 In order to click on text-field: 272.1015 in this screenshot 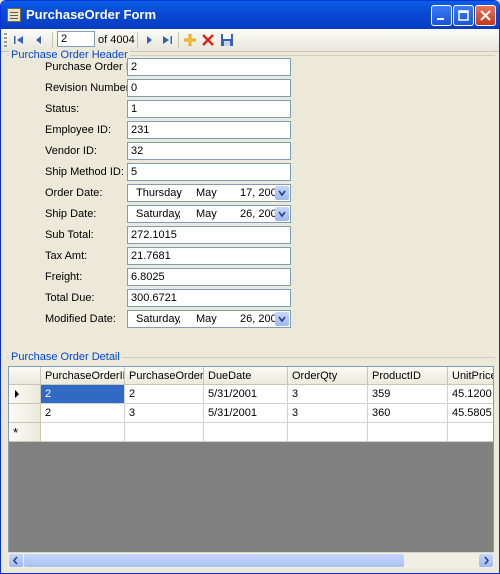, I will do `click(209, 235)`.